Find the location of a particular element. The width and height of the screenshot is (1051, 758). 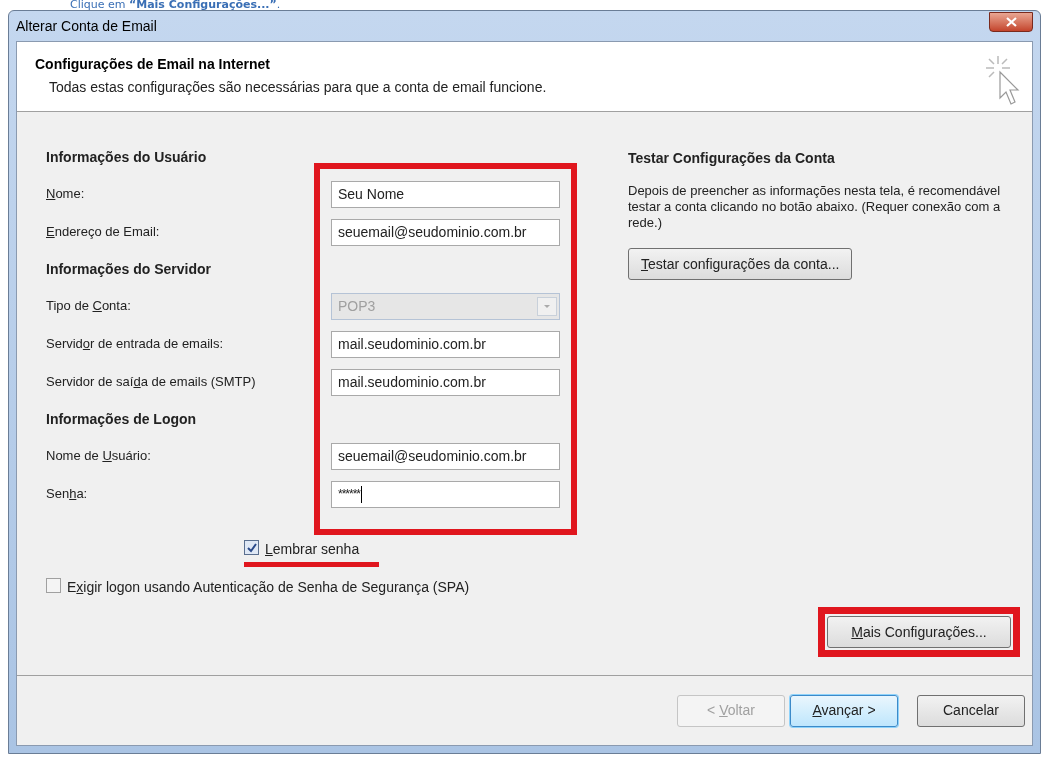

instruction-caption: Clique em “Mais Configurações...”. is located at coordinates (175, 5).